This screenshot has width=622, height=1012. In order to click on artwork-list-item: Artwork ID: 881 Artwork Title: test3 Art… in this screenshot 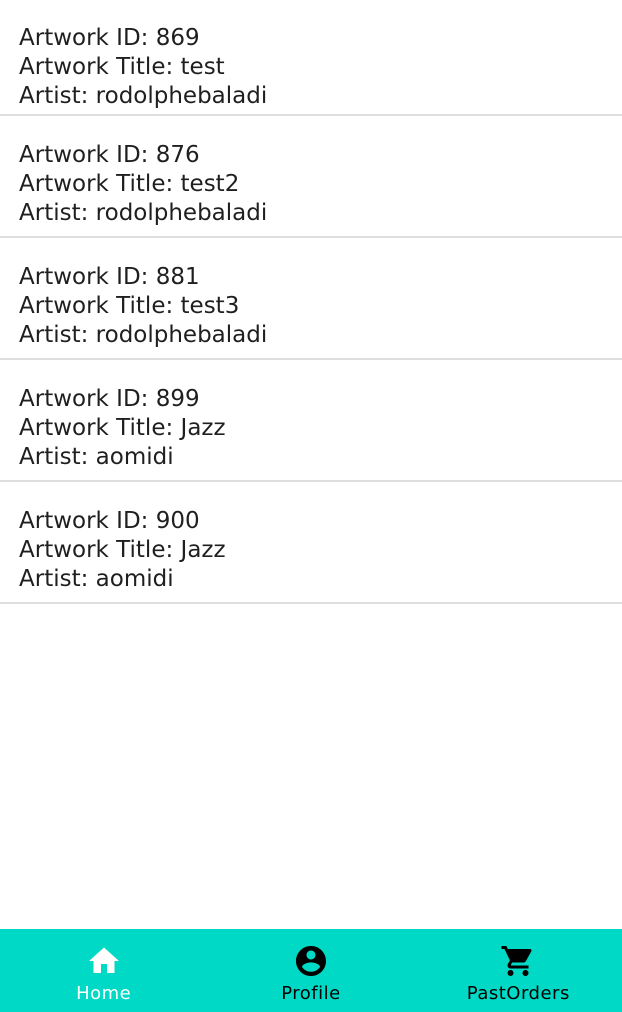, I will do `click(311, 299)`.